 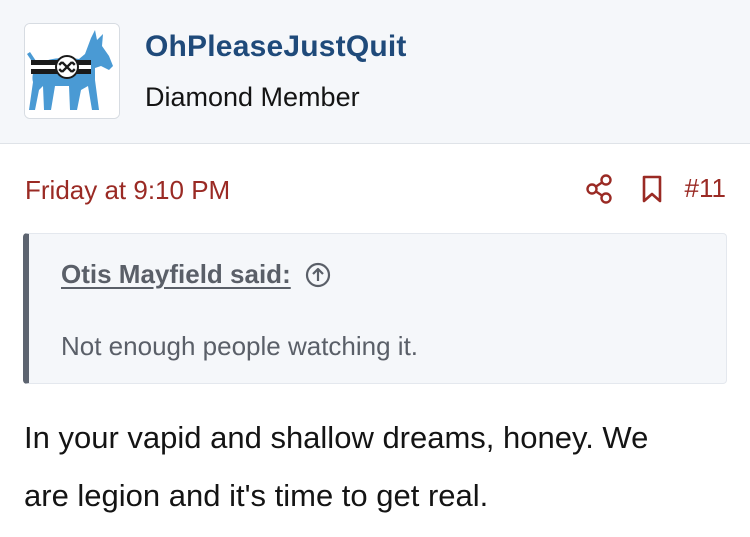 What do you see at coordinates (252, 97) in the screenshot?
I see `user-title: Diamond Member` at bounding box center [252, 97].